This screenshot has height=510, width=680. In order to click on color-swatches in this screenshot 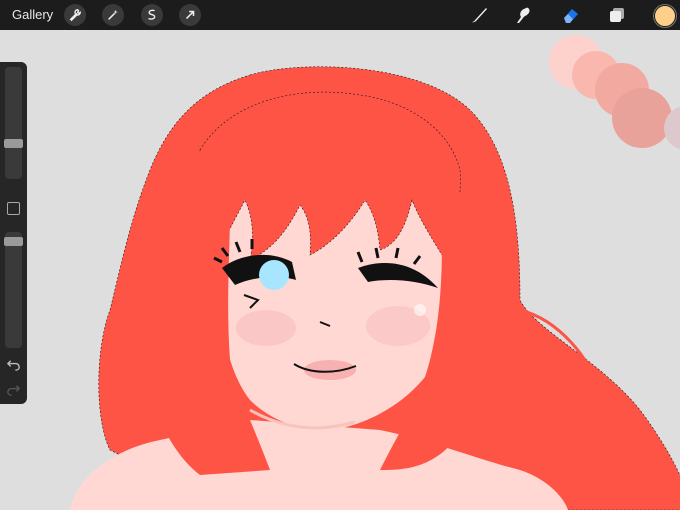, I will do `click(614, 92)`.